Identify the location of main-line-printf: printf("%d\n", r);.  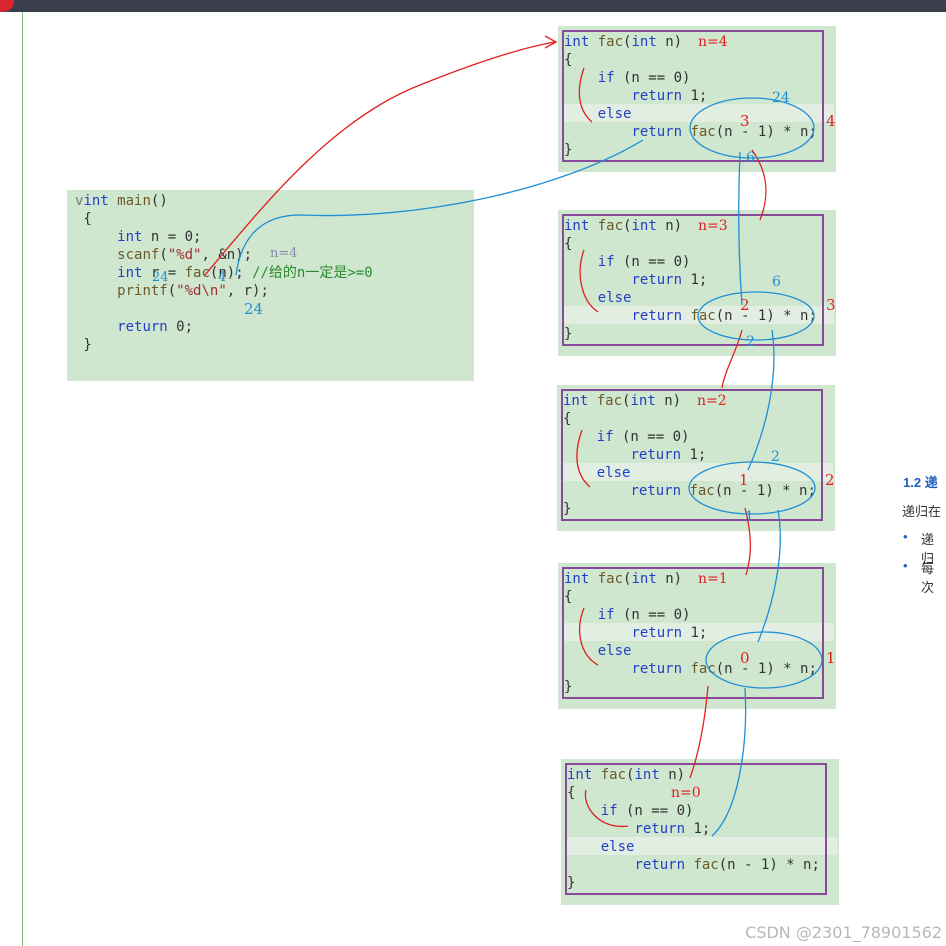
(193, 291).